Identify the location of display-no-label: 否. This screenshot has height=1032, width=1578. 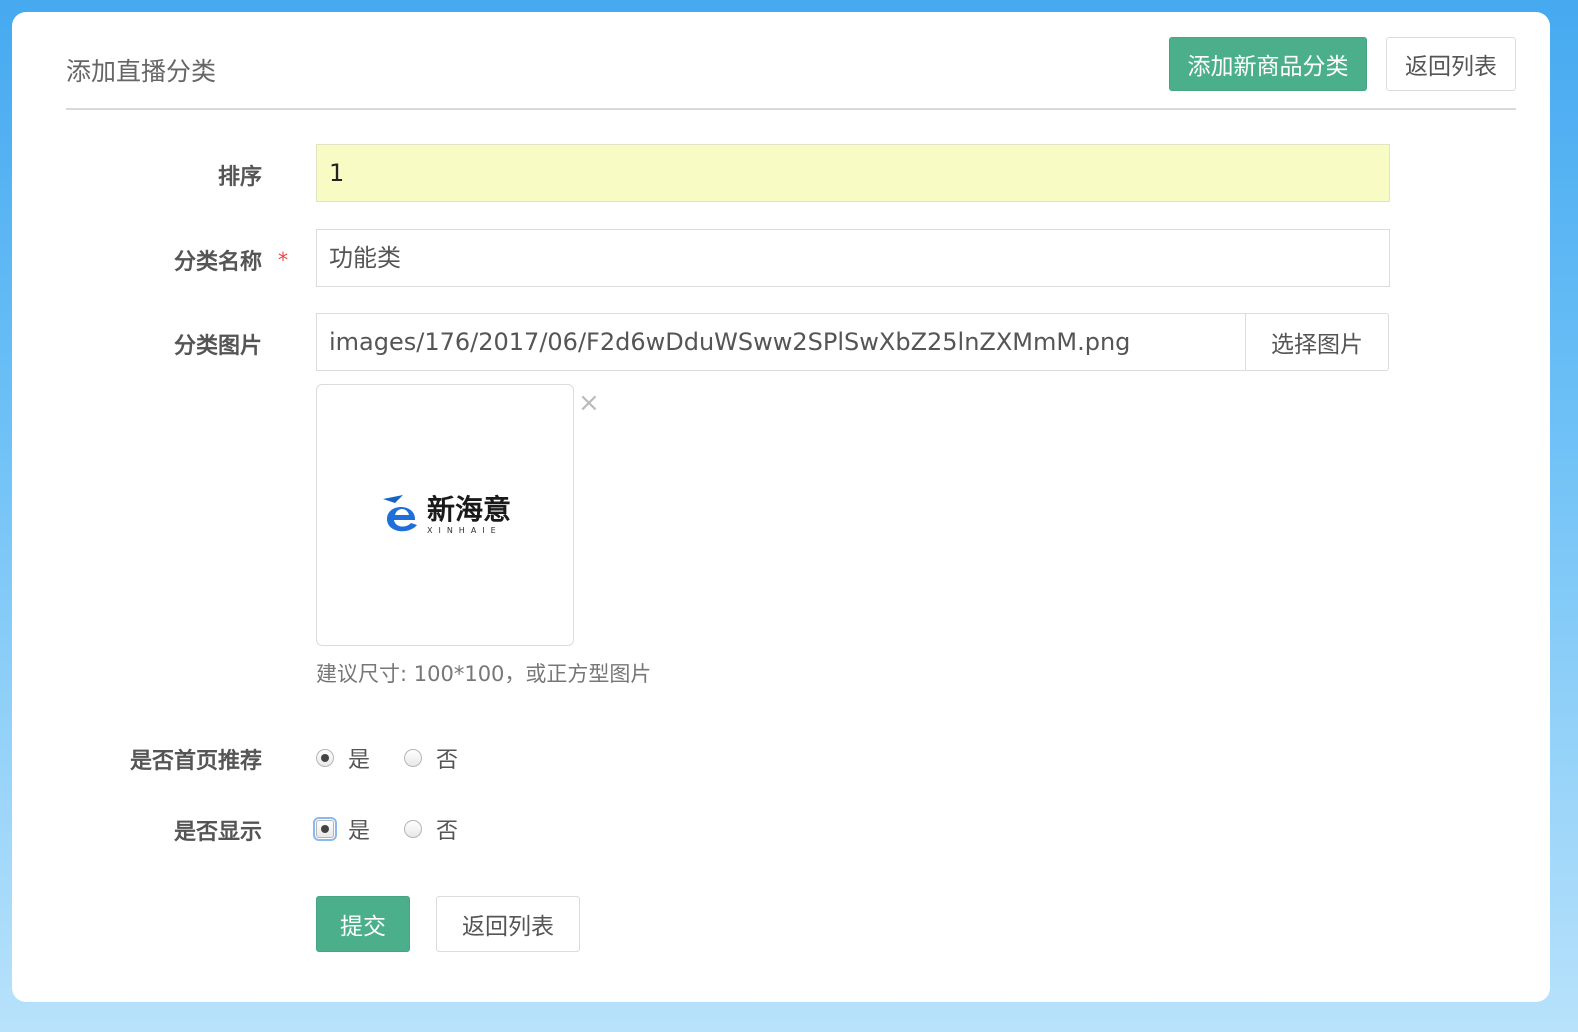
(447, 831).